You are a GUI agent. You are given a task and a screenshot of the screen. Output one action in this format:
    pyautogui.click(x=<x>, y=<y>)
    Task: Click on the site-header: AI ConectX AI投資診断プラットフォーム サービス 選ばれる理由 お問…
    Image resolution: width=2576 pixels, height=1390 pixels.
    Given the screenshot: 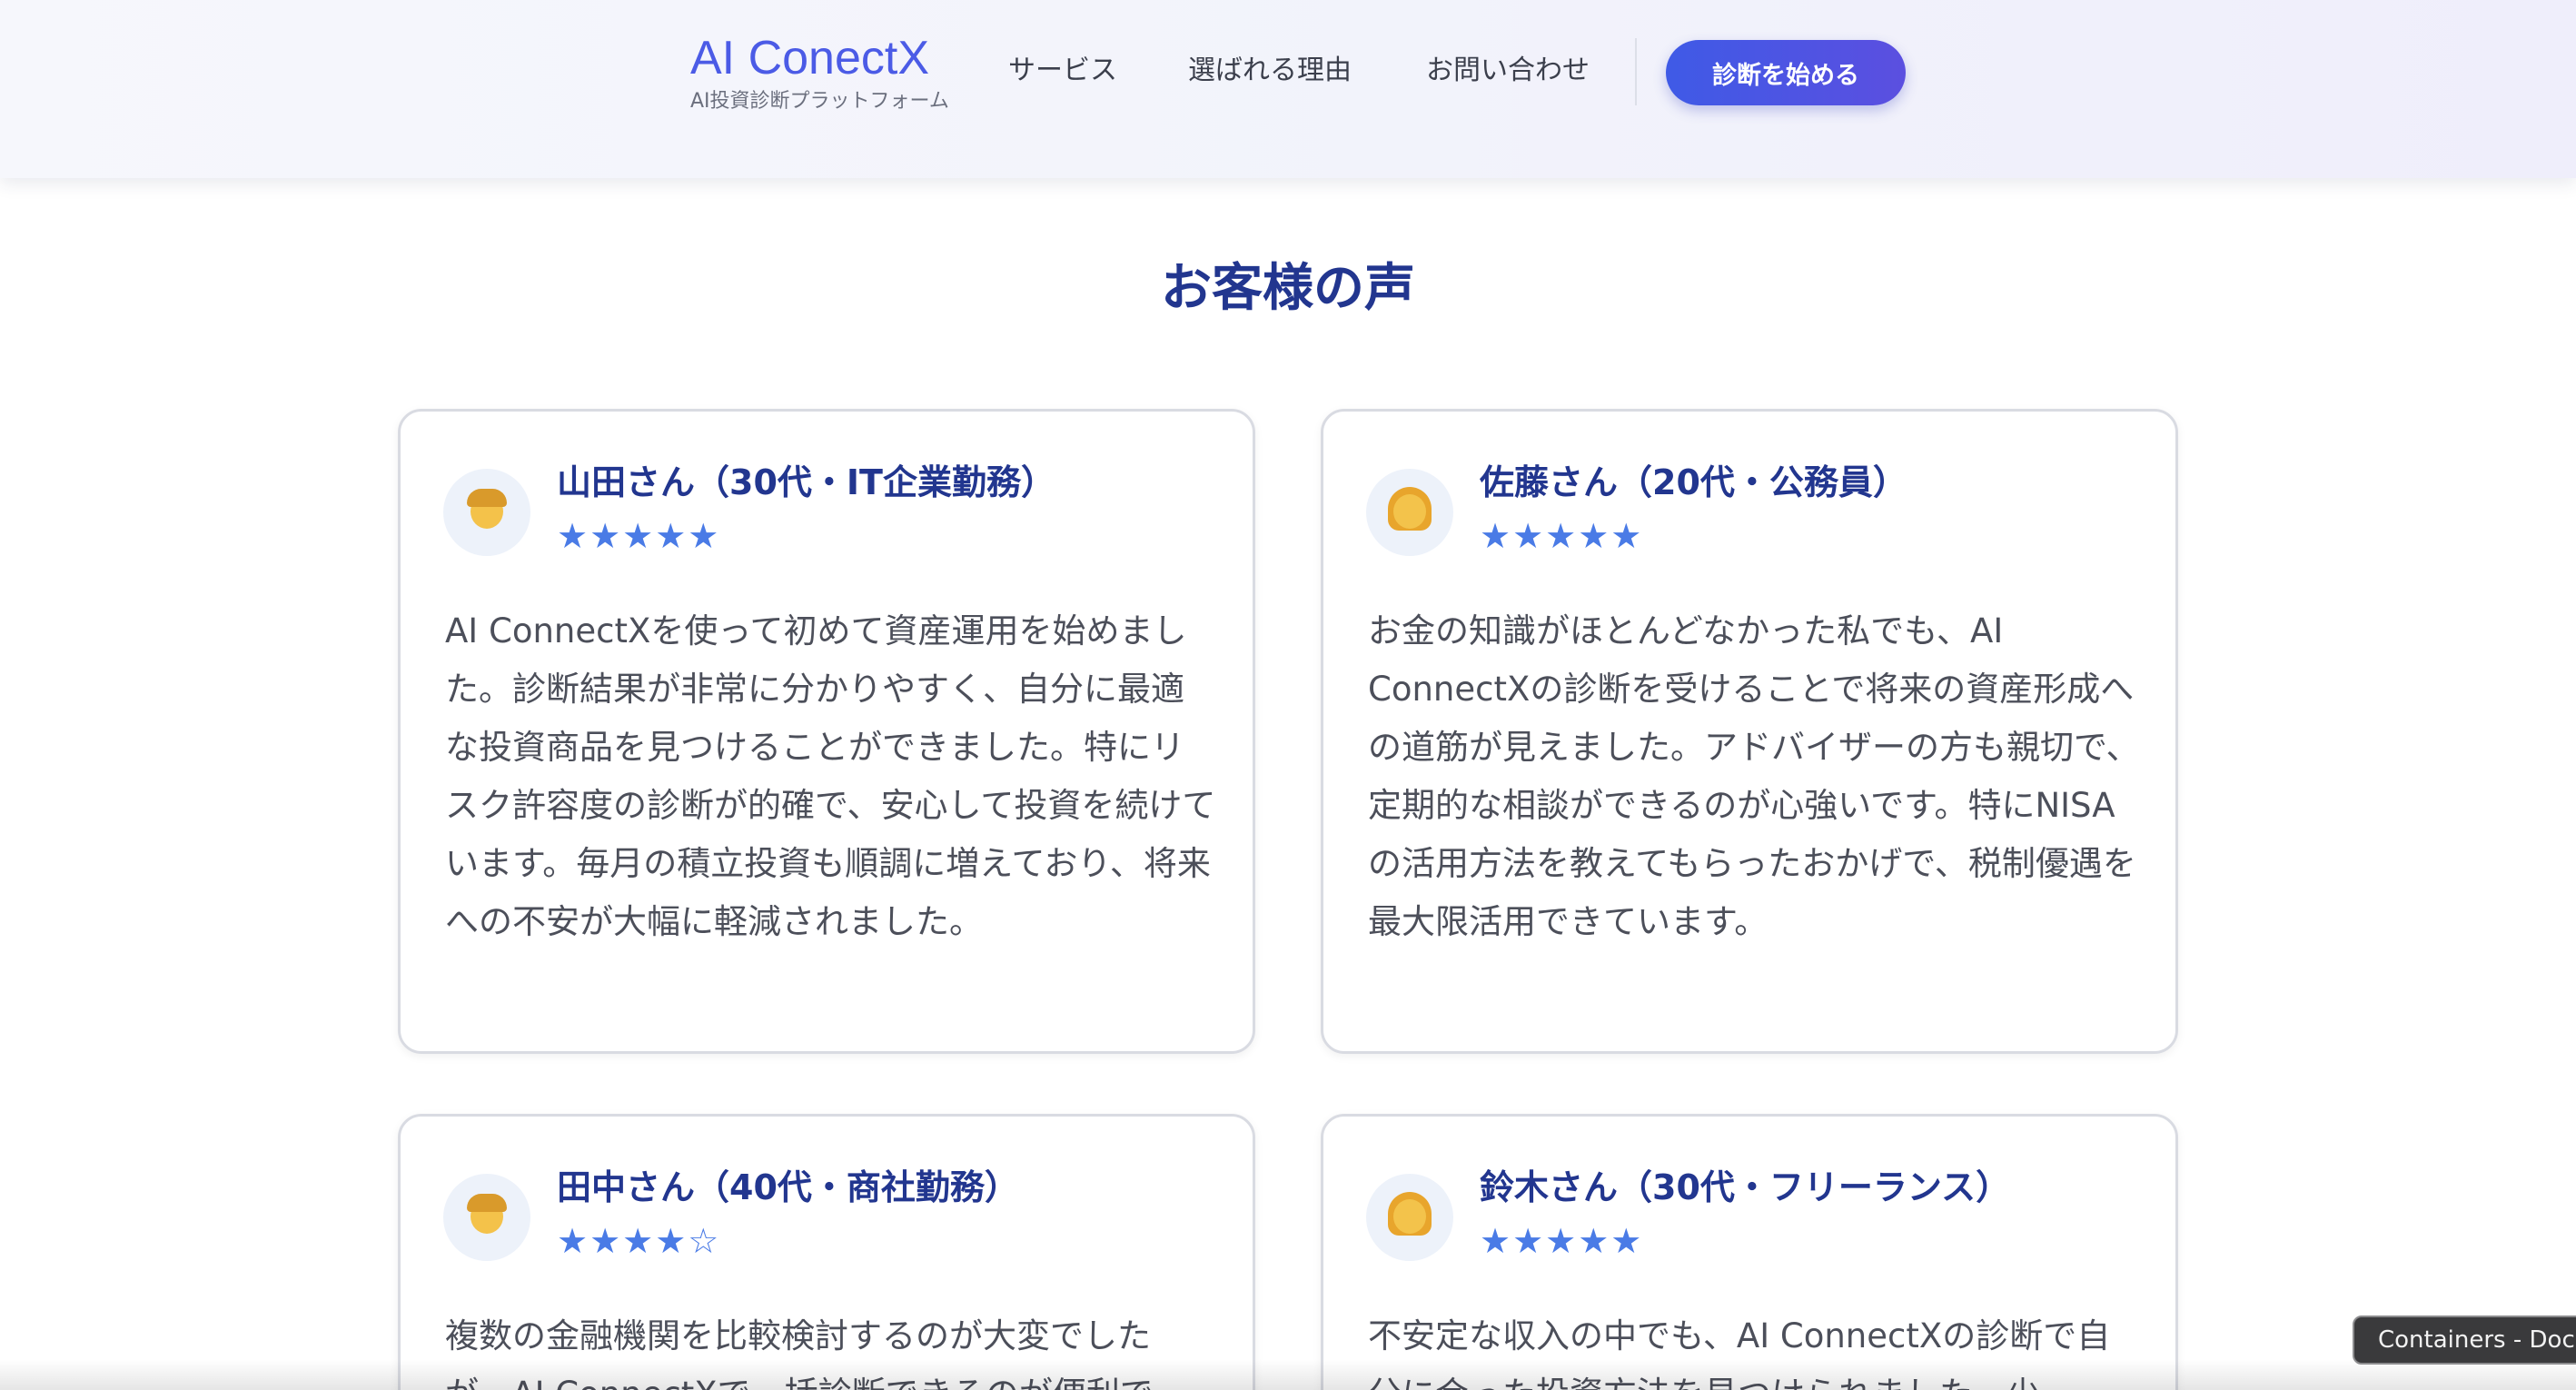 What is the action you would take?
    pyautogui.click(x=1288, y=89)
    